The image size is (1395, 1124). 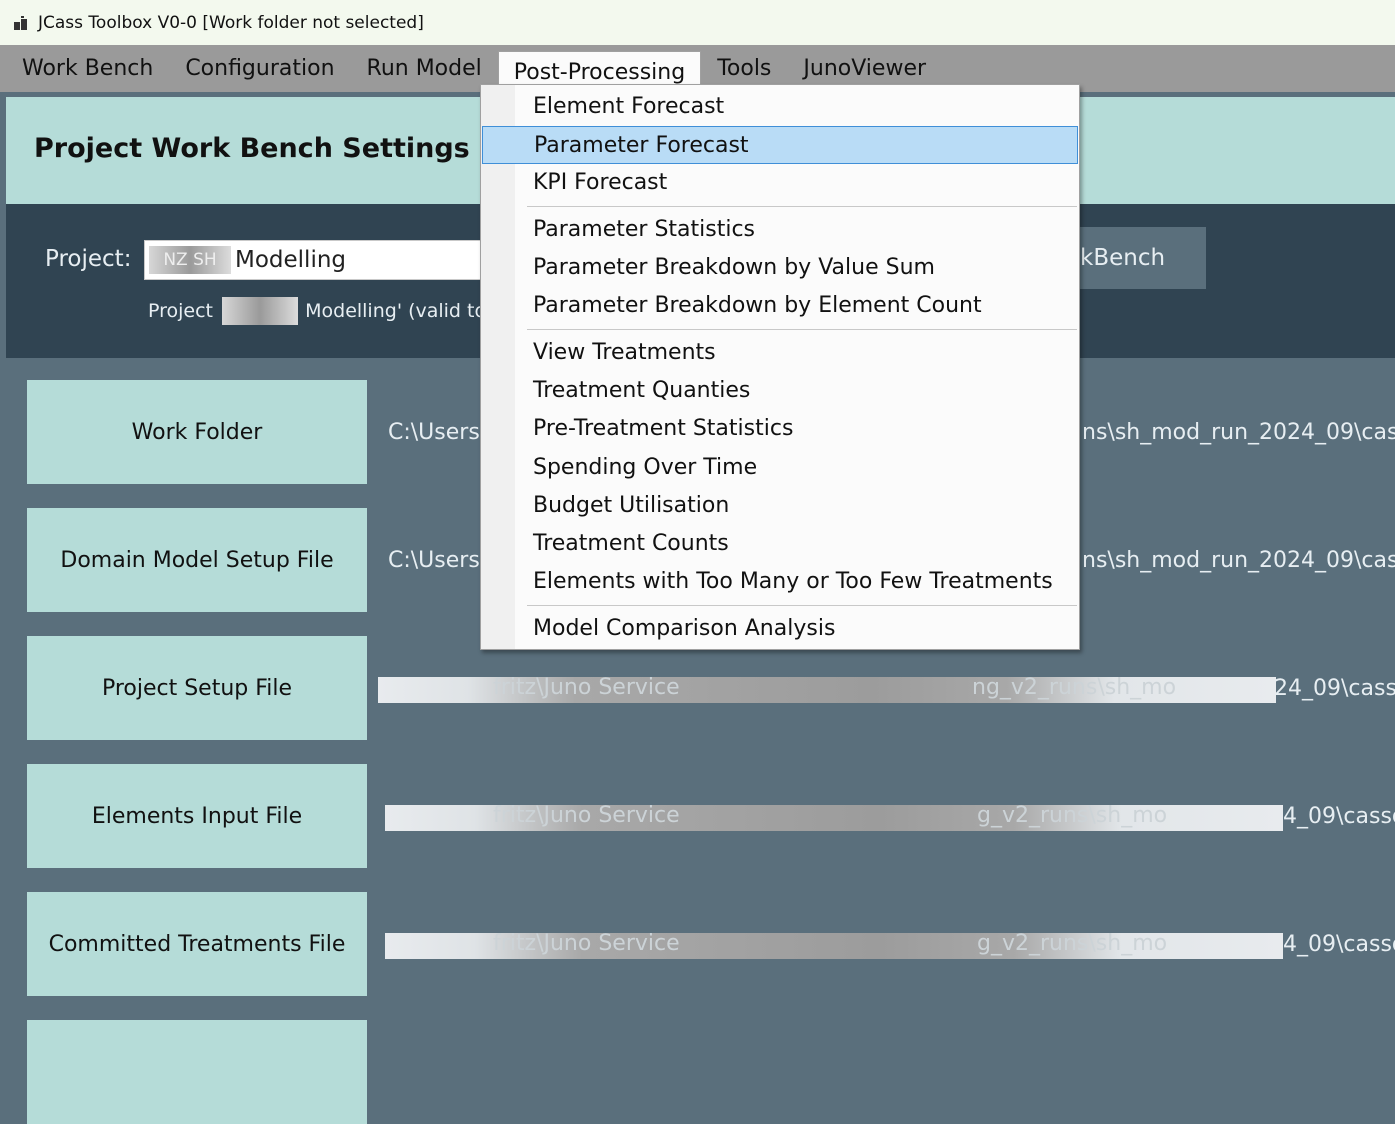 What do you see at coordinates (780, 183) in the screenshot?
I see `menu-item-kpi-forecast: KPI Forecast` at bounding box center [780, 183].